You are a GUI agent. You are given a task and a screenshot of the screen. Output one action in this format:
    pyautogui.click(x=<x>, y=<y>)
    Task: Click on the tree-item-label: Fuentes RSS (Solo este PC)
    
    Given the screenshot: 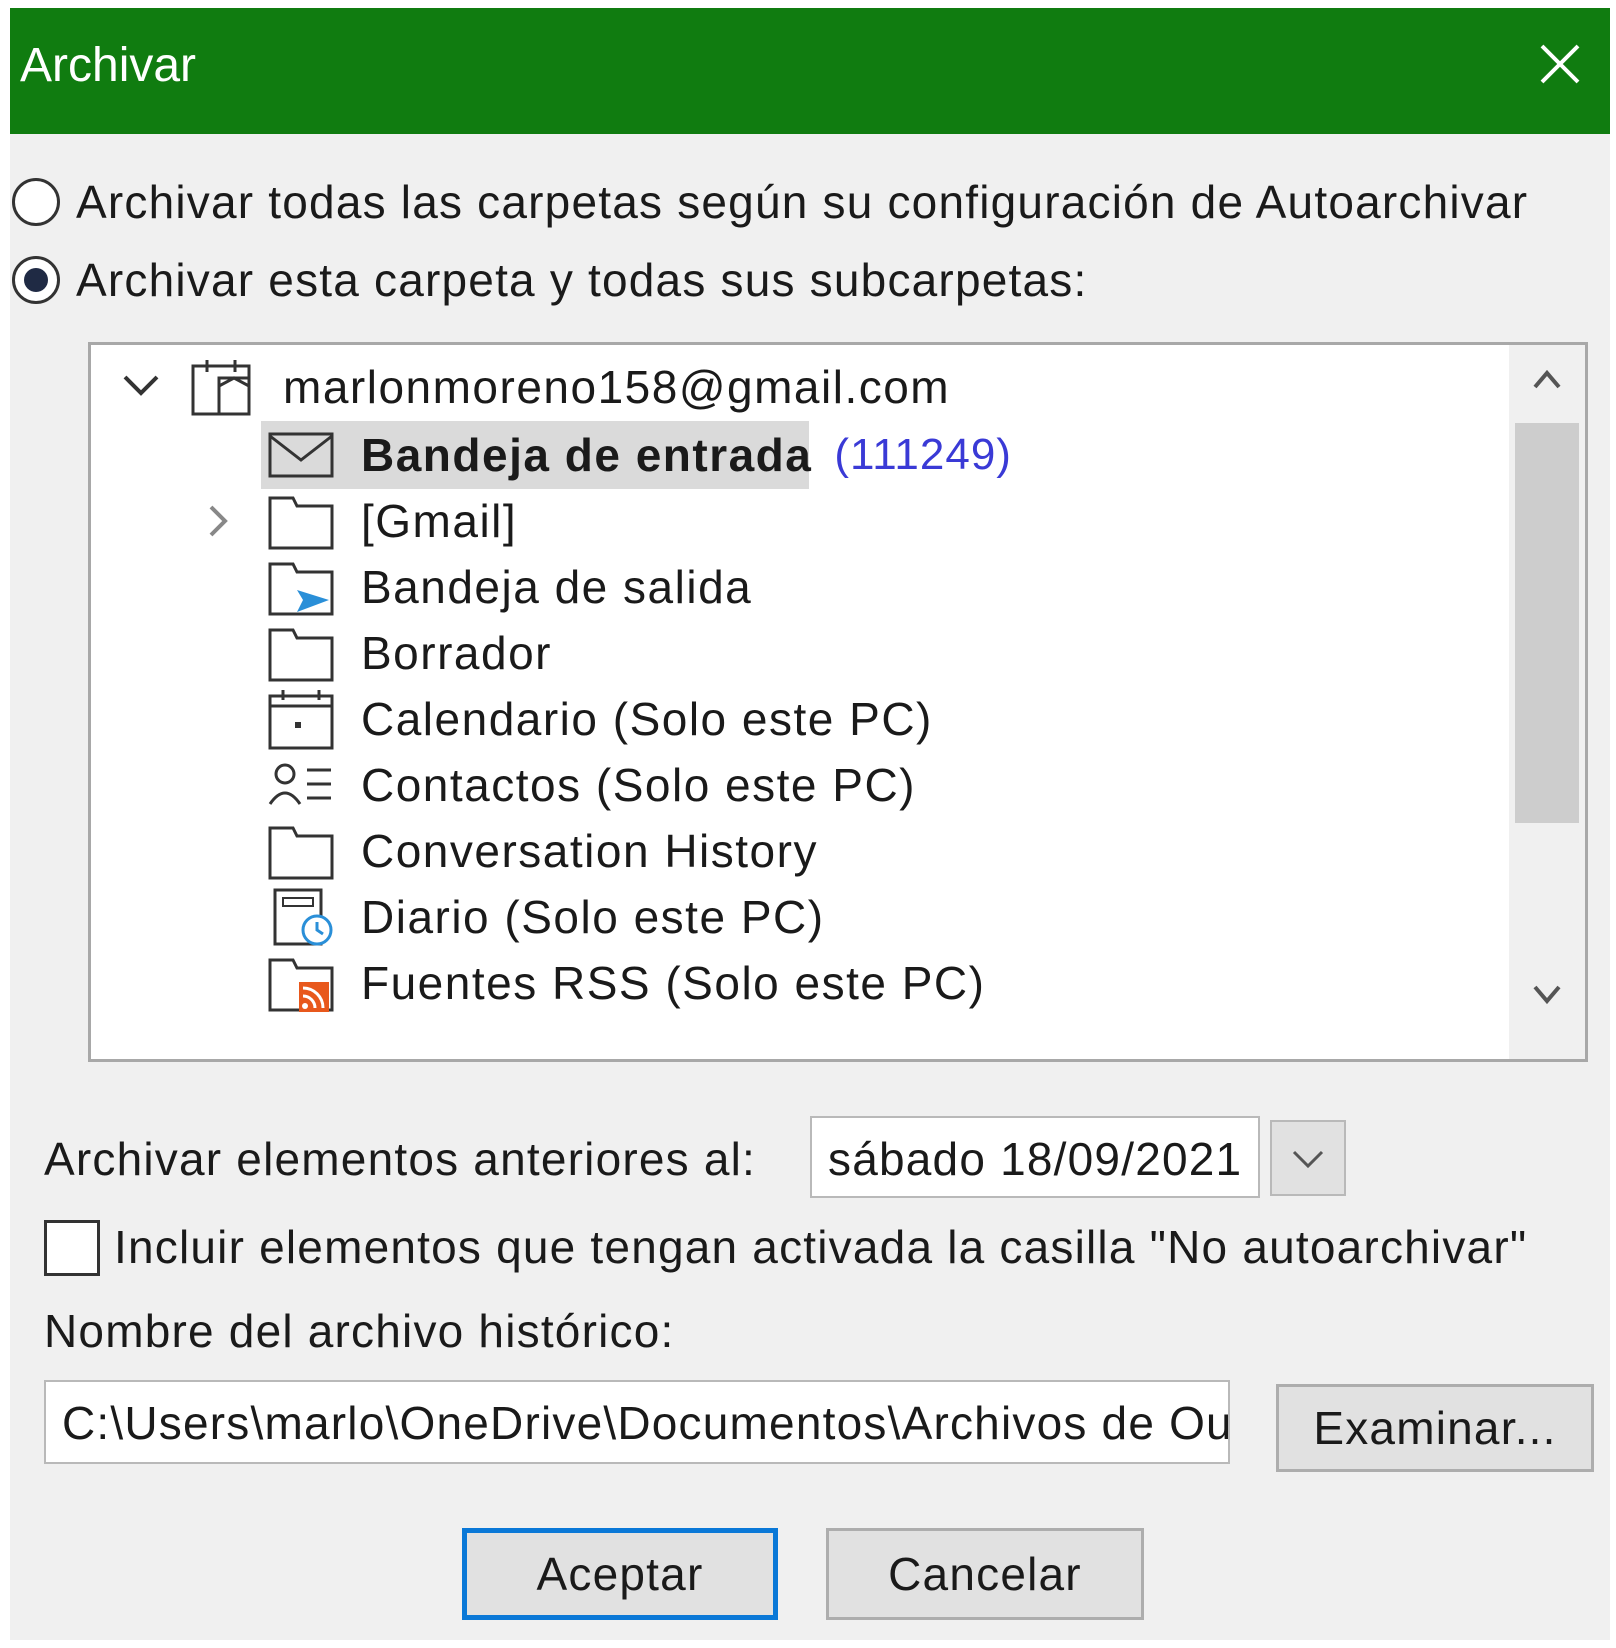 What is the action you would take?
    pyautogui.click(x=673, y=983)
    